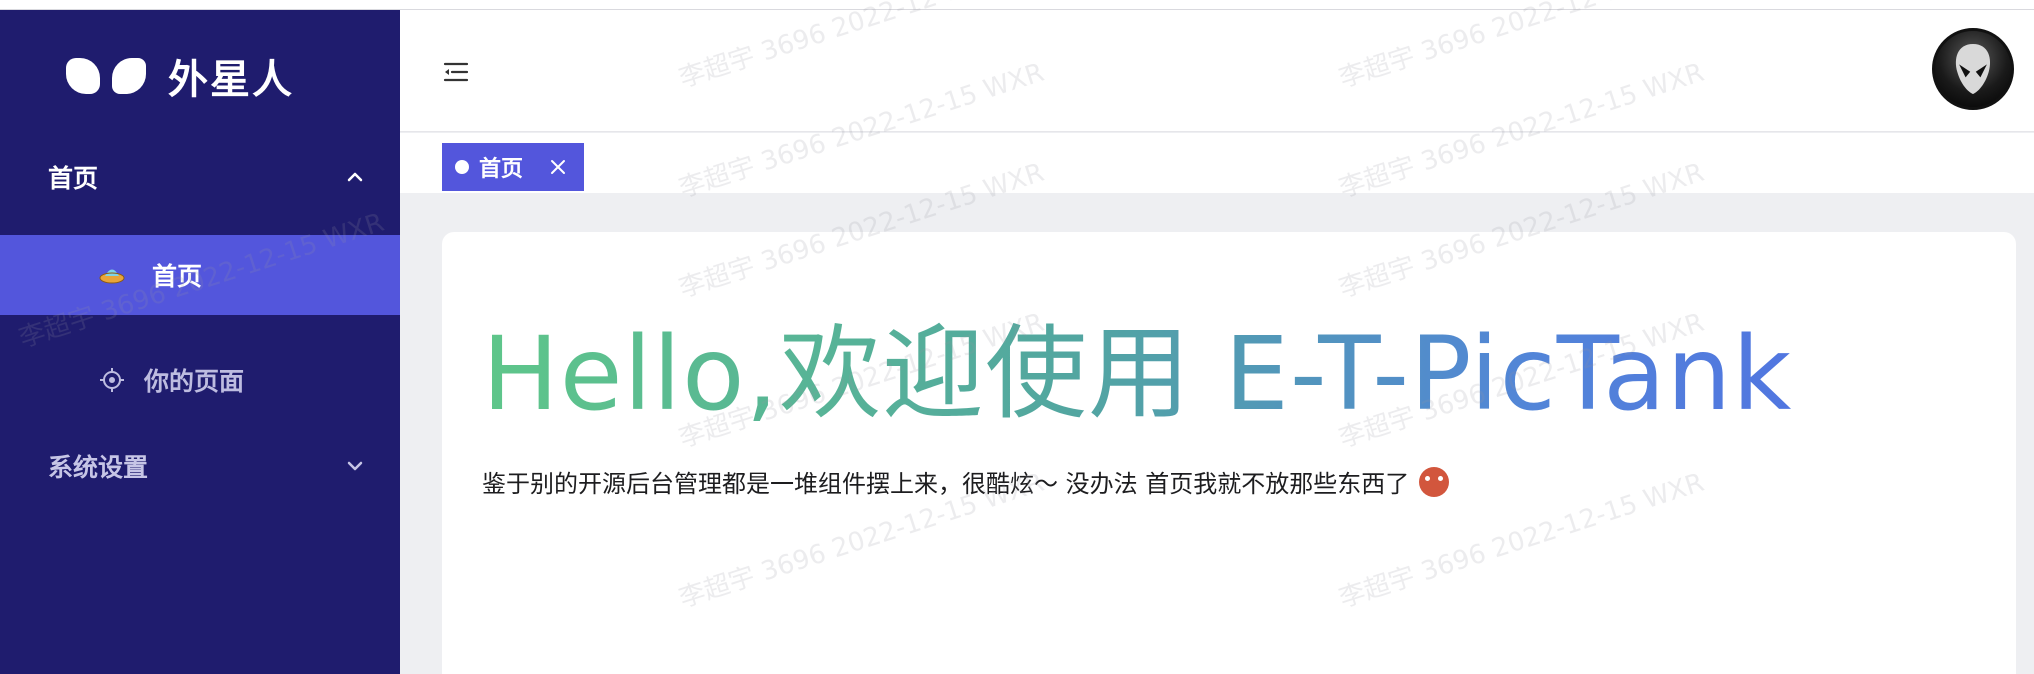 This screenshot has width=2034, height=674. I want to click on welcome-description: 鉴于别的开源后台管理都是一堆组件摆上来，很酷炫～ 没办法 首页我就不放那些东西了, so click(966, 481).